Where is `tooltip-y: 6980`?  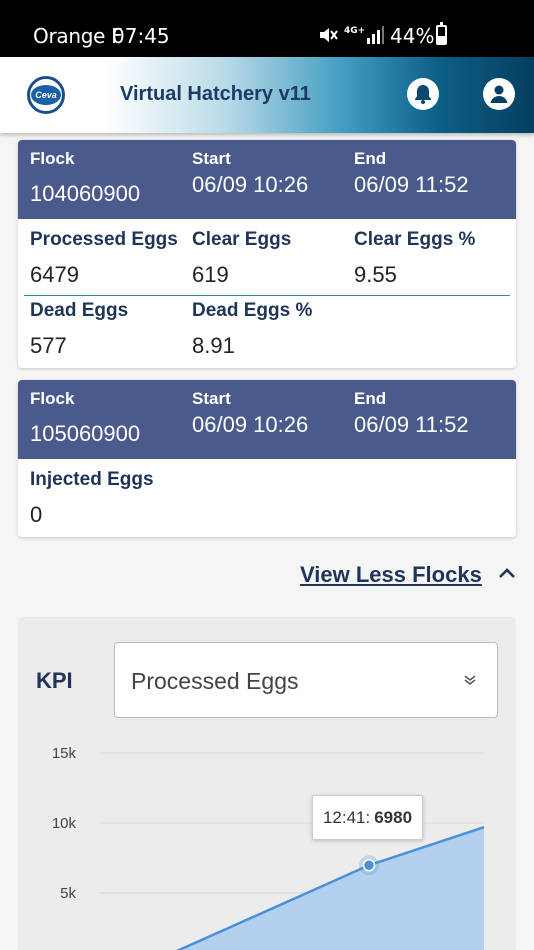
tooltip-y: 6980 is located at coordinates (393, 817).